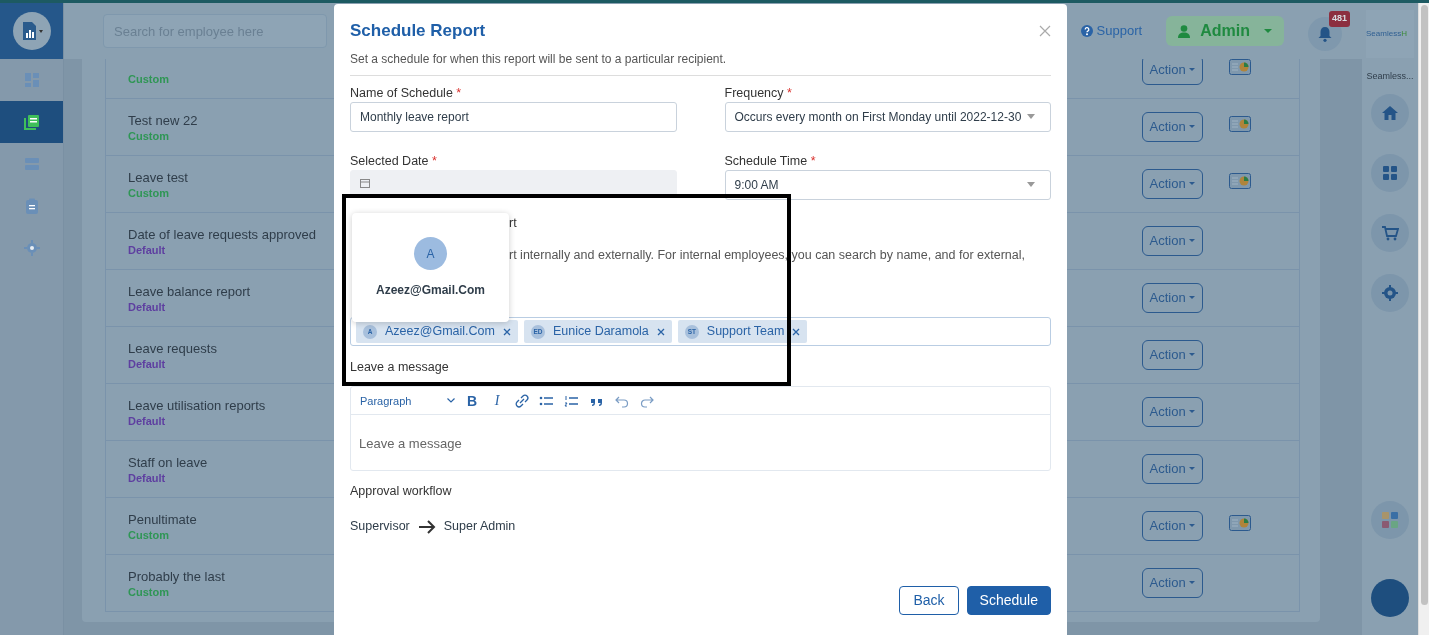  I want to click on person-icon, so click(1184, 31).